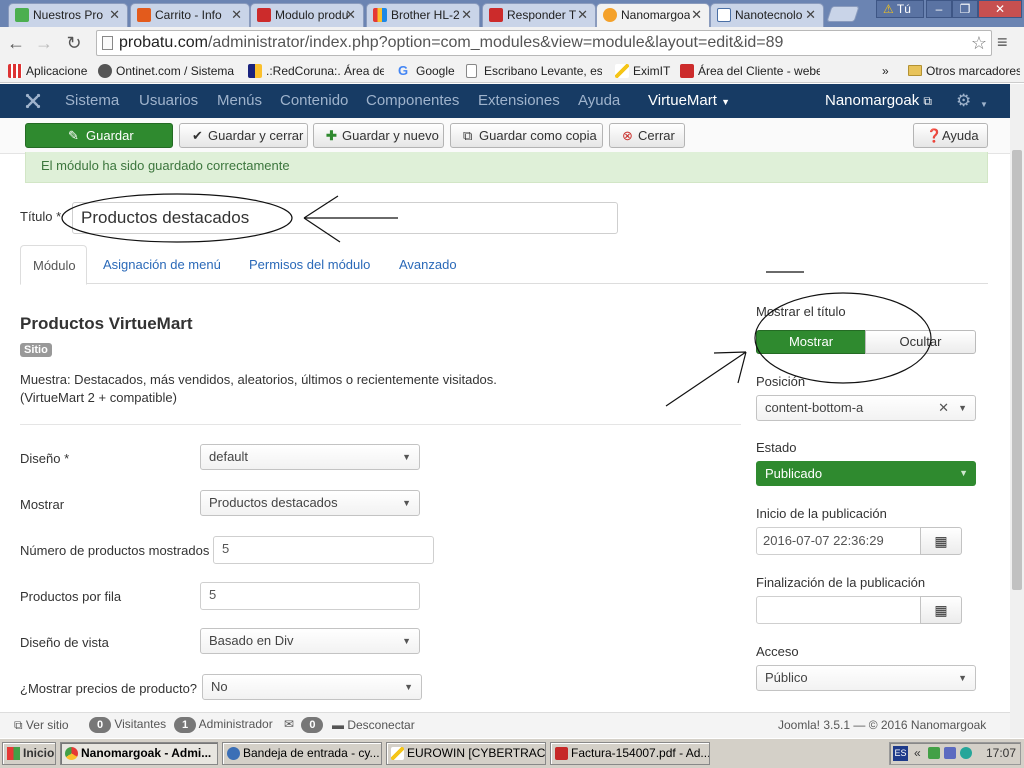  What do you see at coordinates (338, 725) in the screenshot?
I see `minus-icon: ▬` at bounding box center [338, 725].